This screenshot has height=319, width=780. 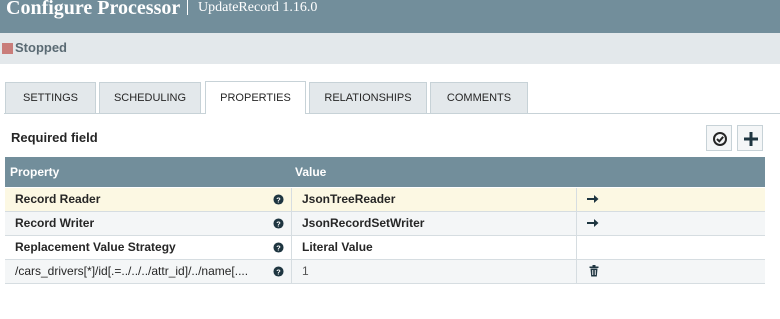 I want to click on dialog-title: Configure Processor, so click(x=93, y=9).